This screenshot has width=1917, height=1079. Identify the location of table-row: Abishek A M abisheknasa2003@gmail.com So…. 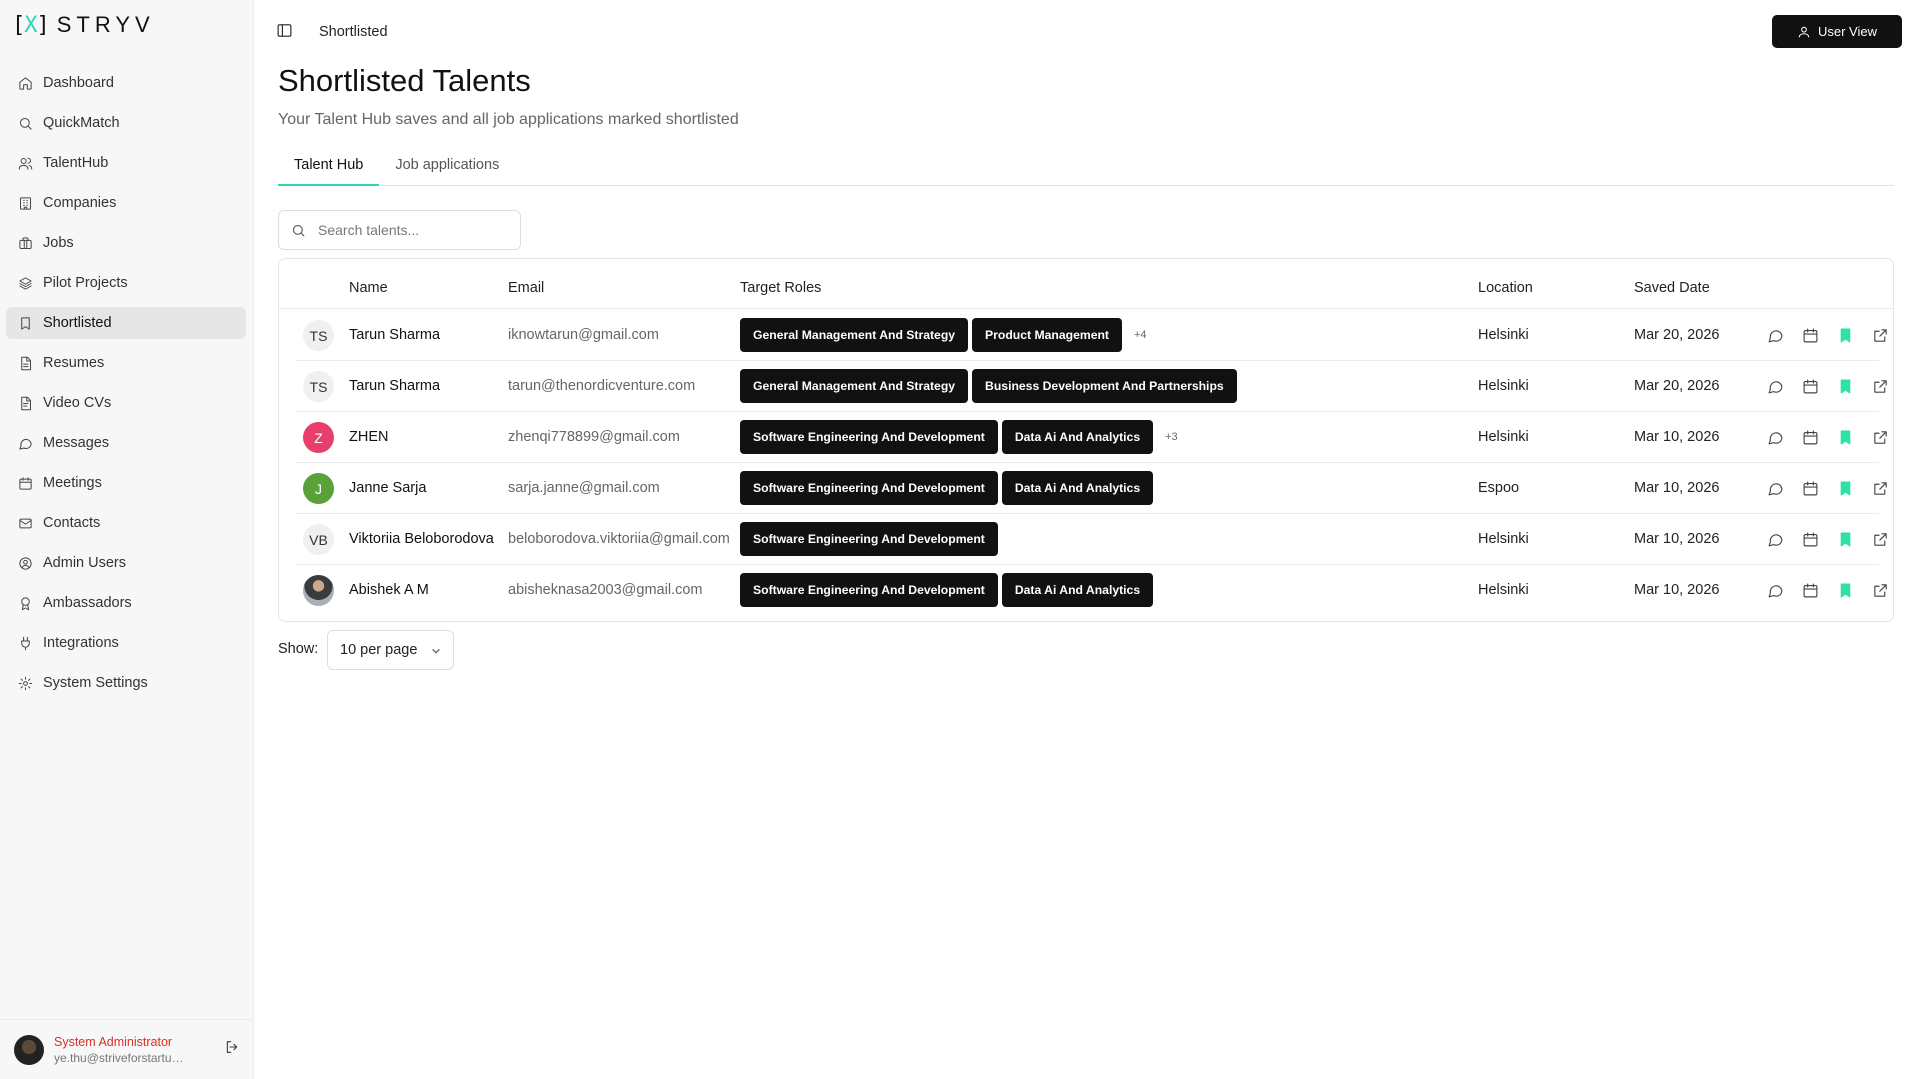
(1091, 590).